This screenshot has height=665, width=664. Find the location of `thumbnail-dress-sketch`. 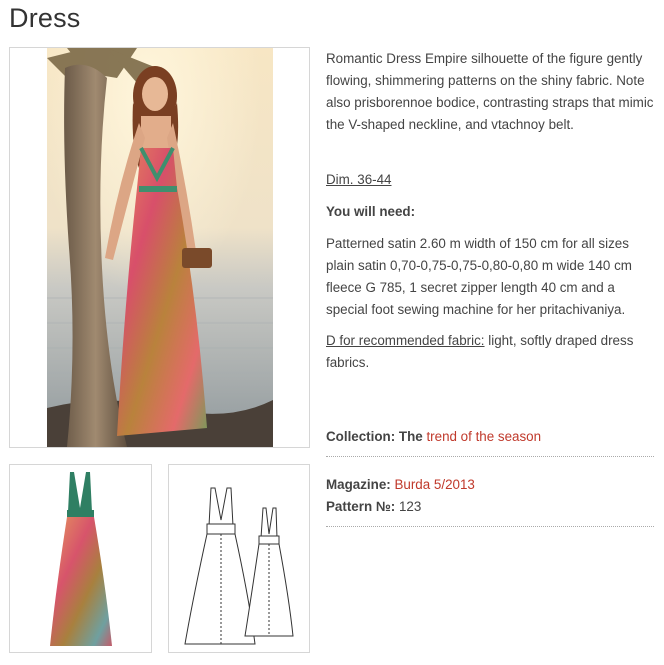

thumbnail-dress-sketch is located at coordinates (239, 558).